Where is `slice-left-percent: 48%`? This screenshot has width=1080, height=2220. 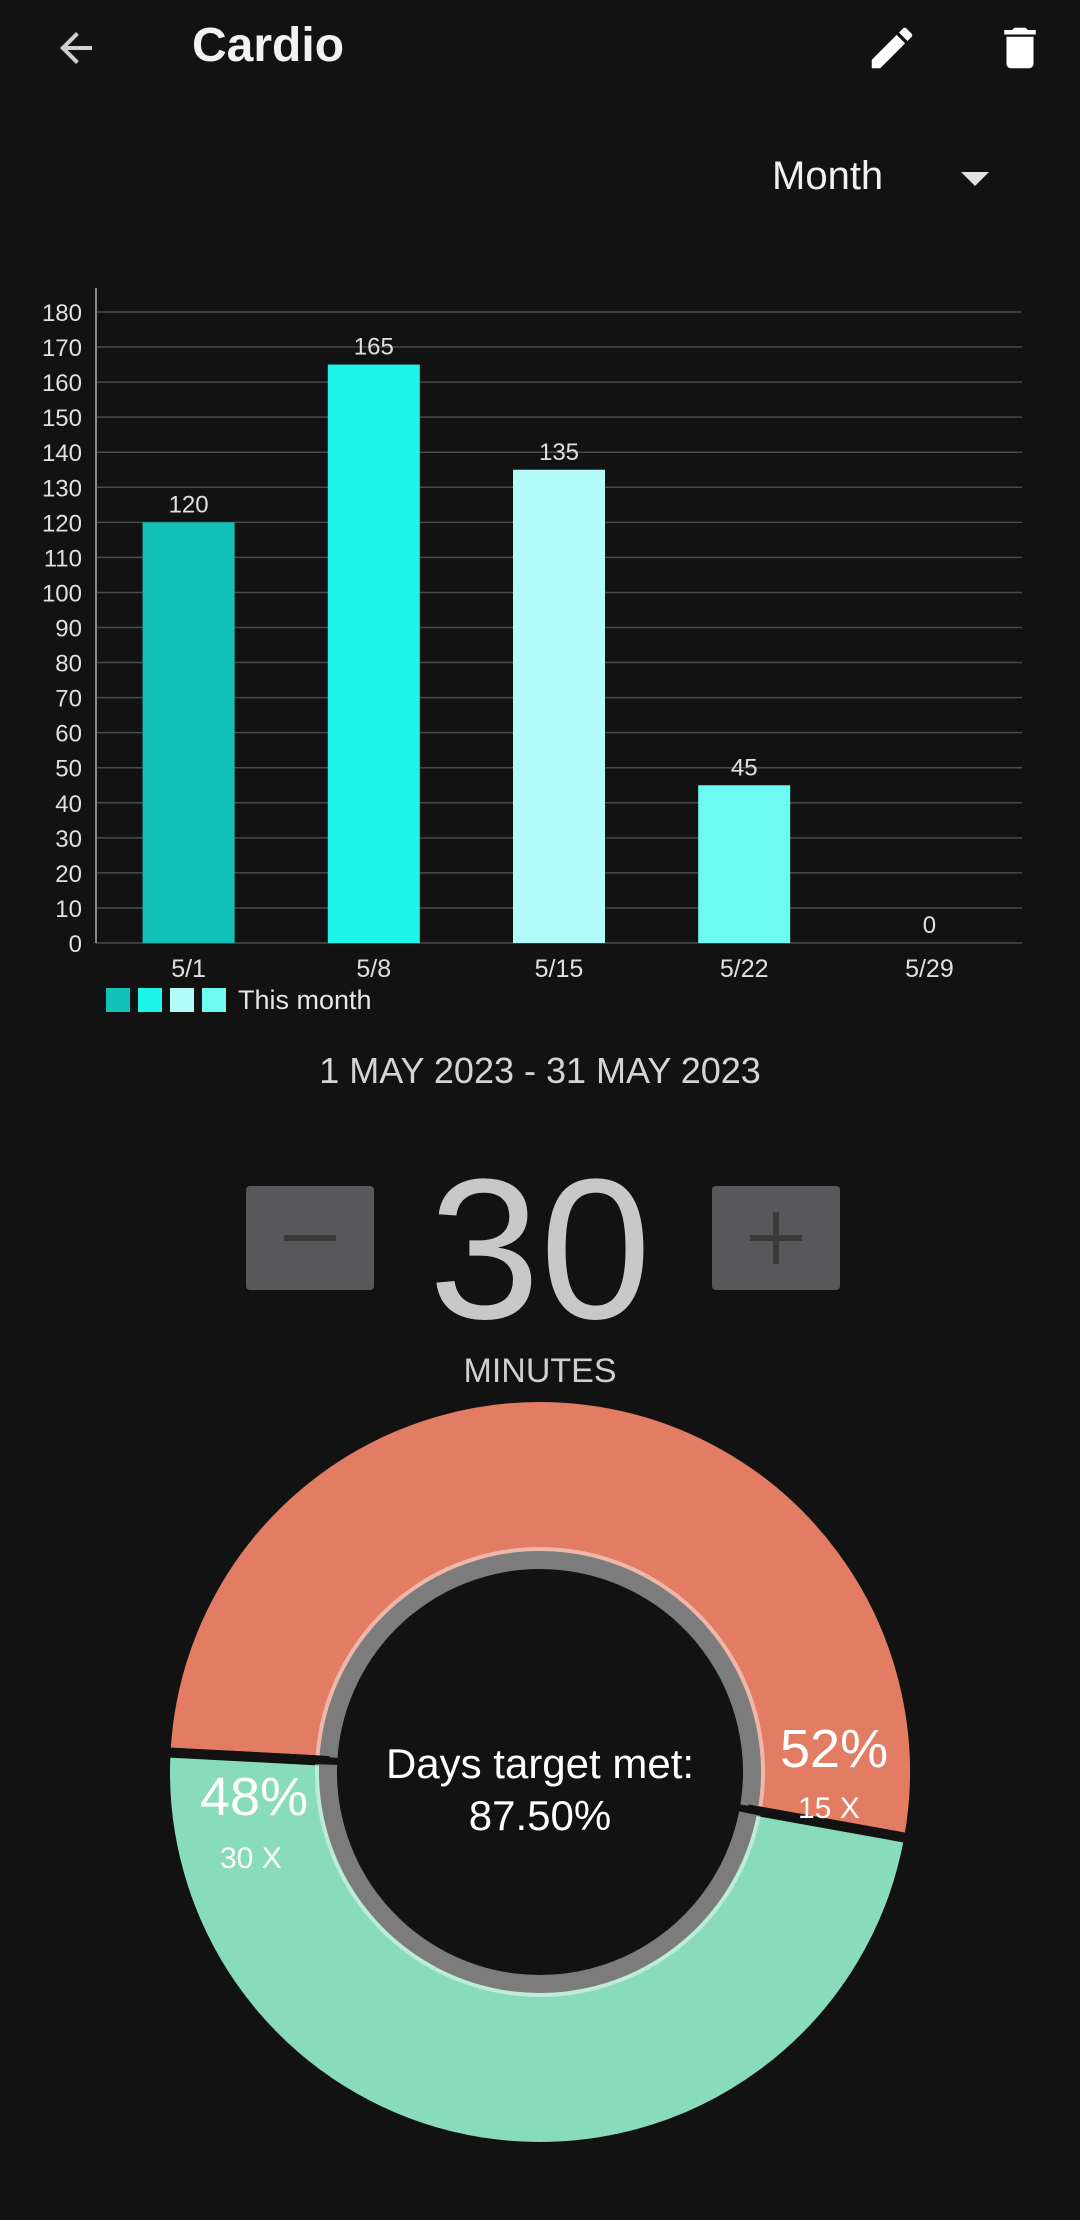 slice-left-percent: 48% is located at coordinates (254, 1797).